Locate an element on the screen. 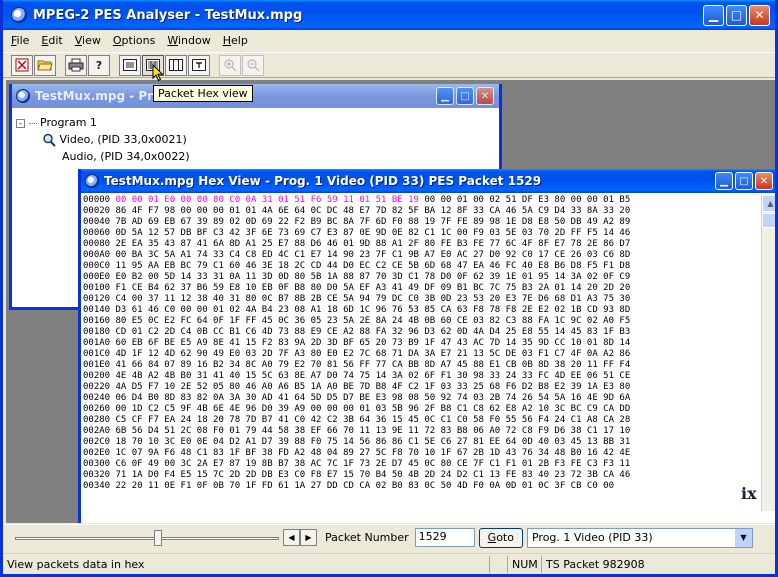 Image resolution: width=778 pixels, height=577 pixels. open-file-button is located at coordinates (45, 65).